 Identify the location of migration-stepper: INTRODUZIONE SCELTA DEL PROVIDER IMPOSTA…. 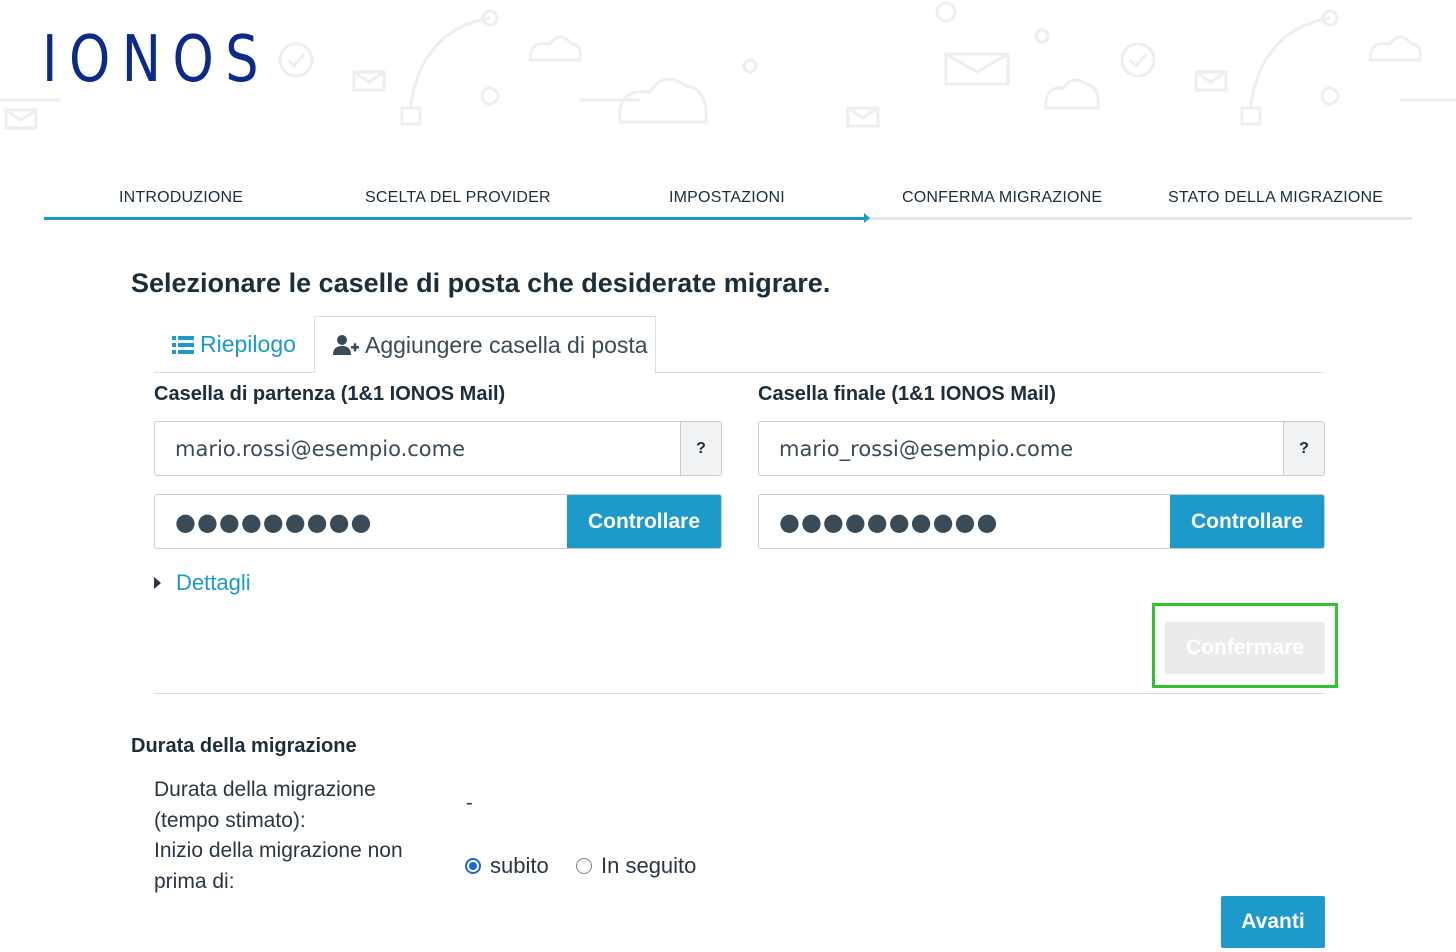
(728, 204).